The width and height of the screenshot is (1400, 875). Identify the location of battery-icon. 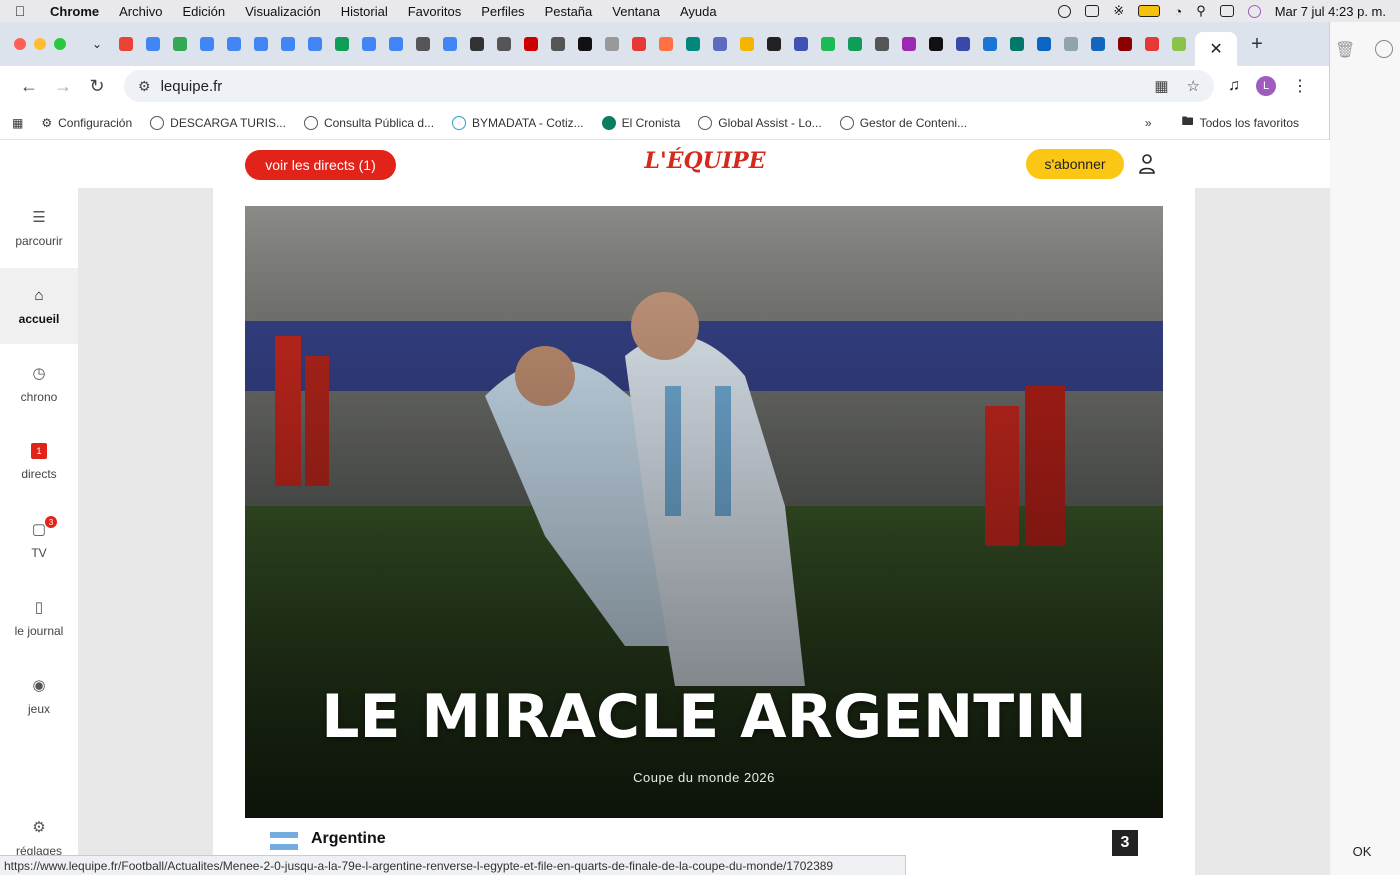
(1149, 11).